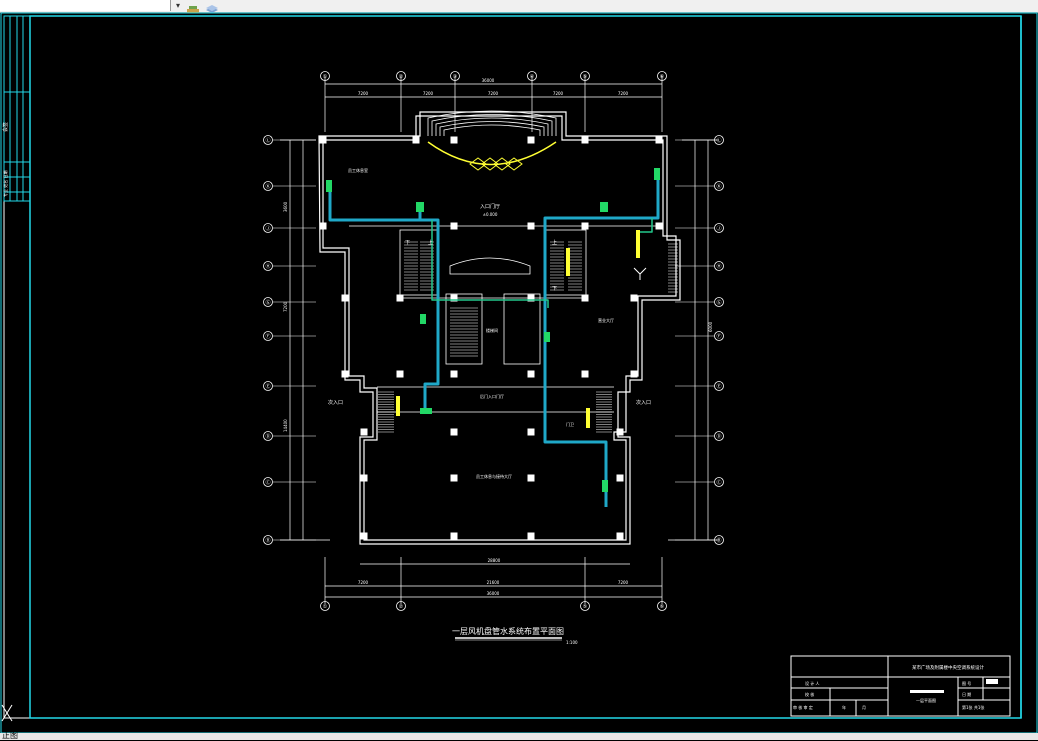 This screenshot has width=1038, height=741. What do you see at coordinates (490, 206) in the screenshot?
I see `label-lobby: 入口门厅` at bounding box center [490, 206].